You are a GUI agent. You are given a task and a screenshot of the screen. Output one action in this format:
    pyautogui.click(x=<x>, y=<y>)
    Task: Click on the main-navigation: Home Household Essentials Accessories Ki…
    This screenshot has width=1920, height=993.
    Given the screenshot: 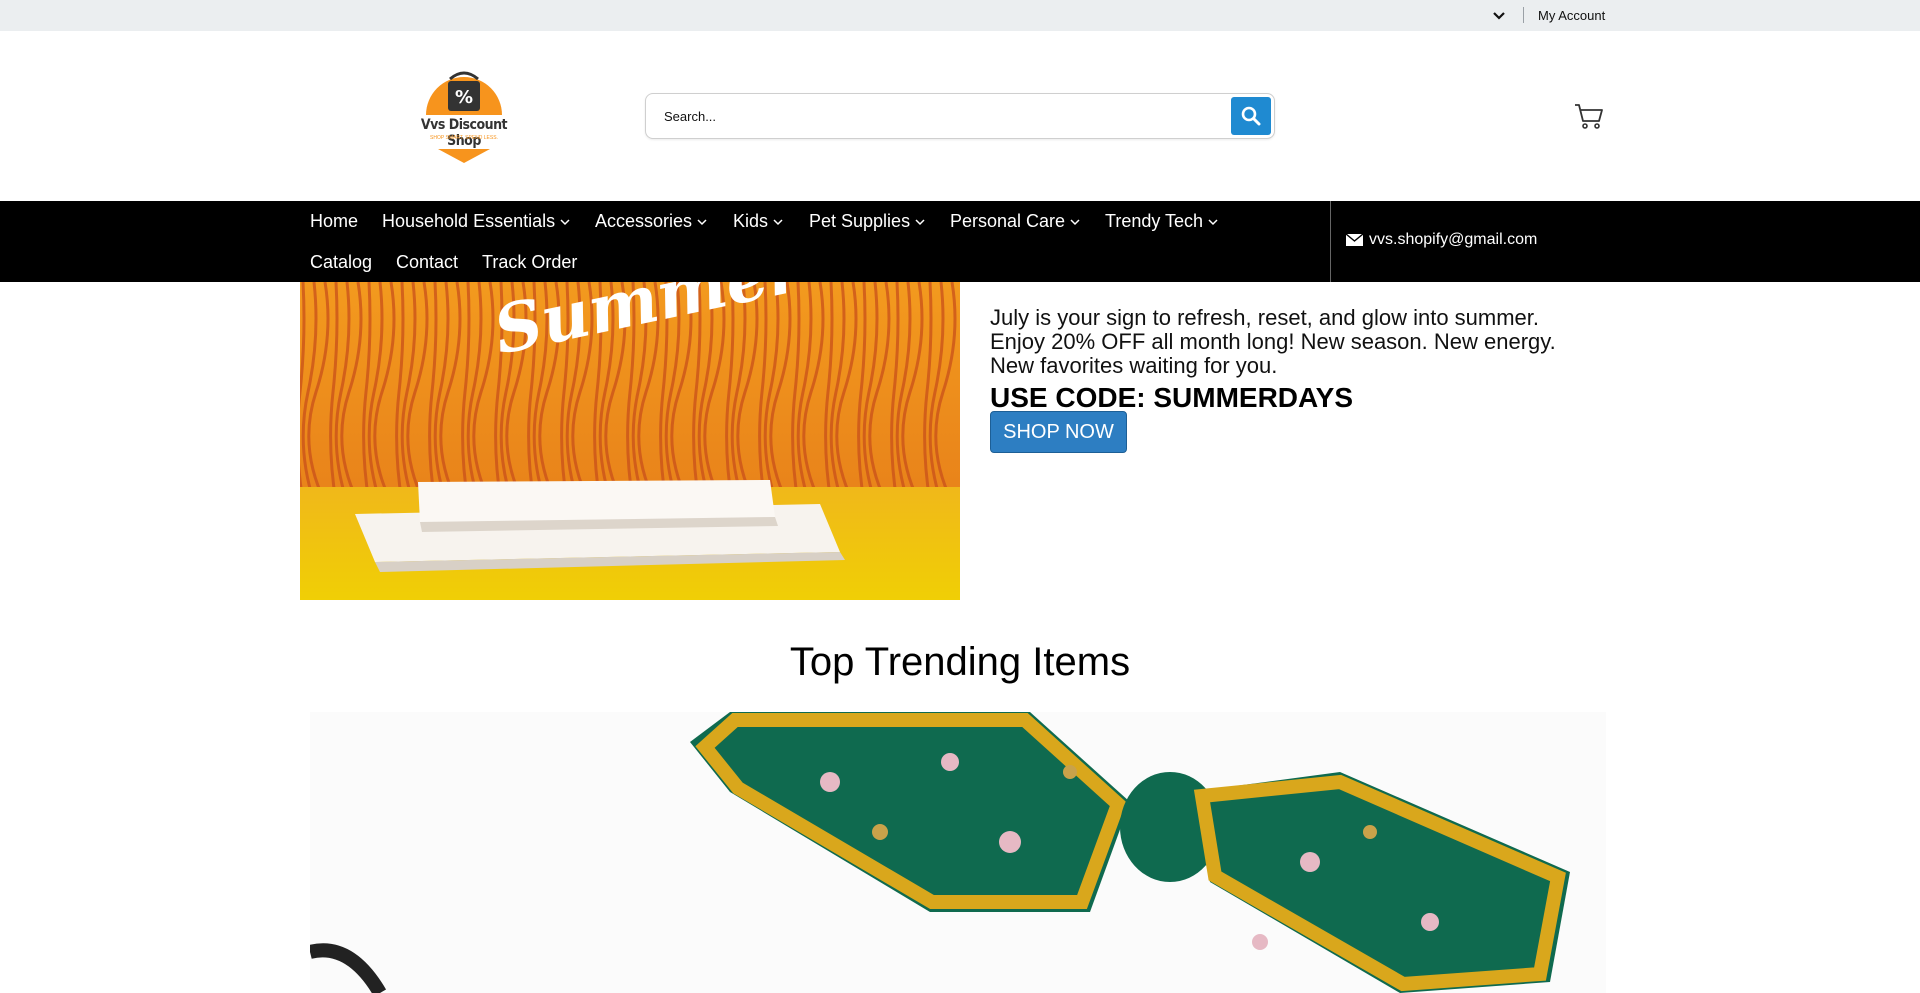 What is the action you would take?
    pyautogui.click(x=960, y=241)
    